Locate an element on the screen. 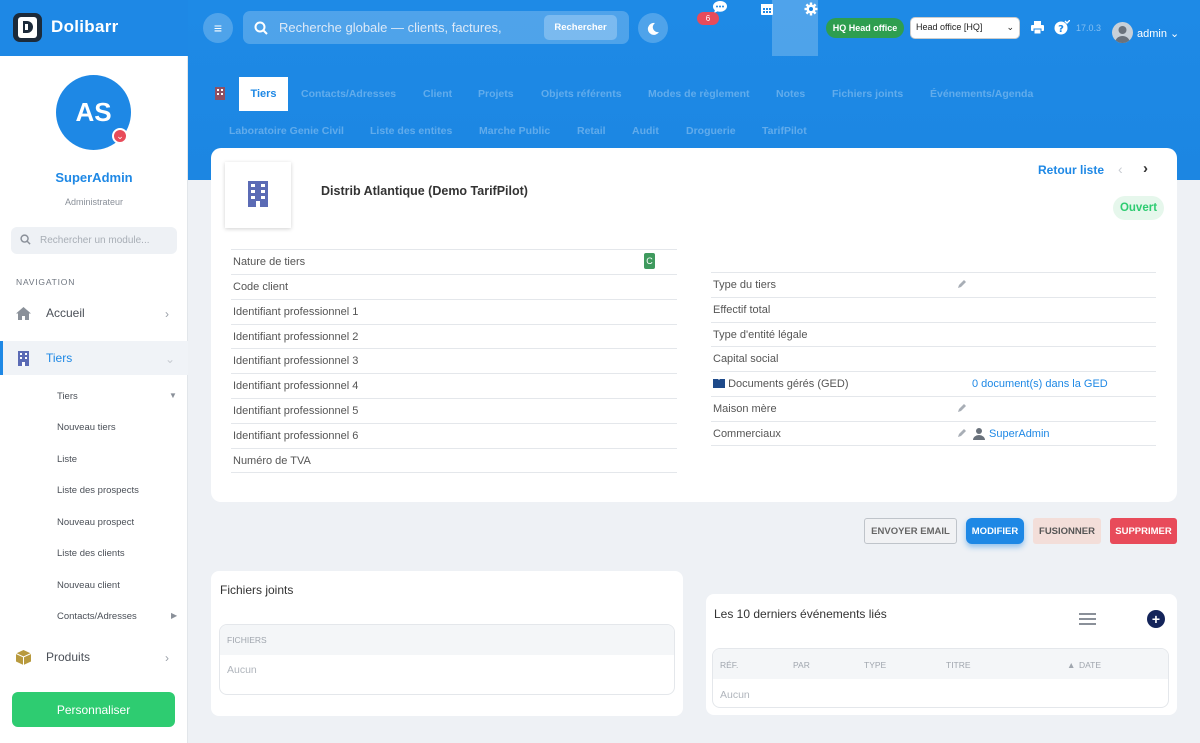 This screenshot has height=743, width=1200. version-label: 17.0.3 is located at coordinates (1089, 28).